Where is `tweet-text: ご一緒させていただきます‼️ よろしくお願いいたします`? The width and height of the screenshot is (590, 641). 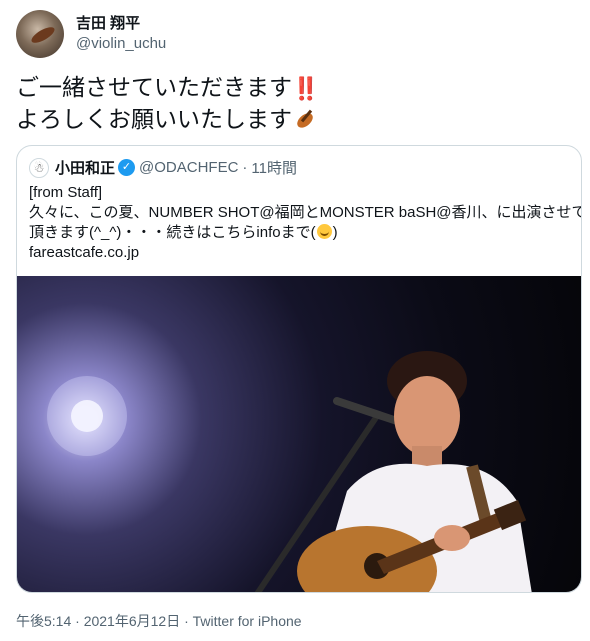 tweet-text: ご一緒させていただきます‼️ よろしくお願いいたします is located at coordinates (296, 103).